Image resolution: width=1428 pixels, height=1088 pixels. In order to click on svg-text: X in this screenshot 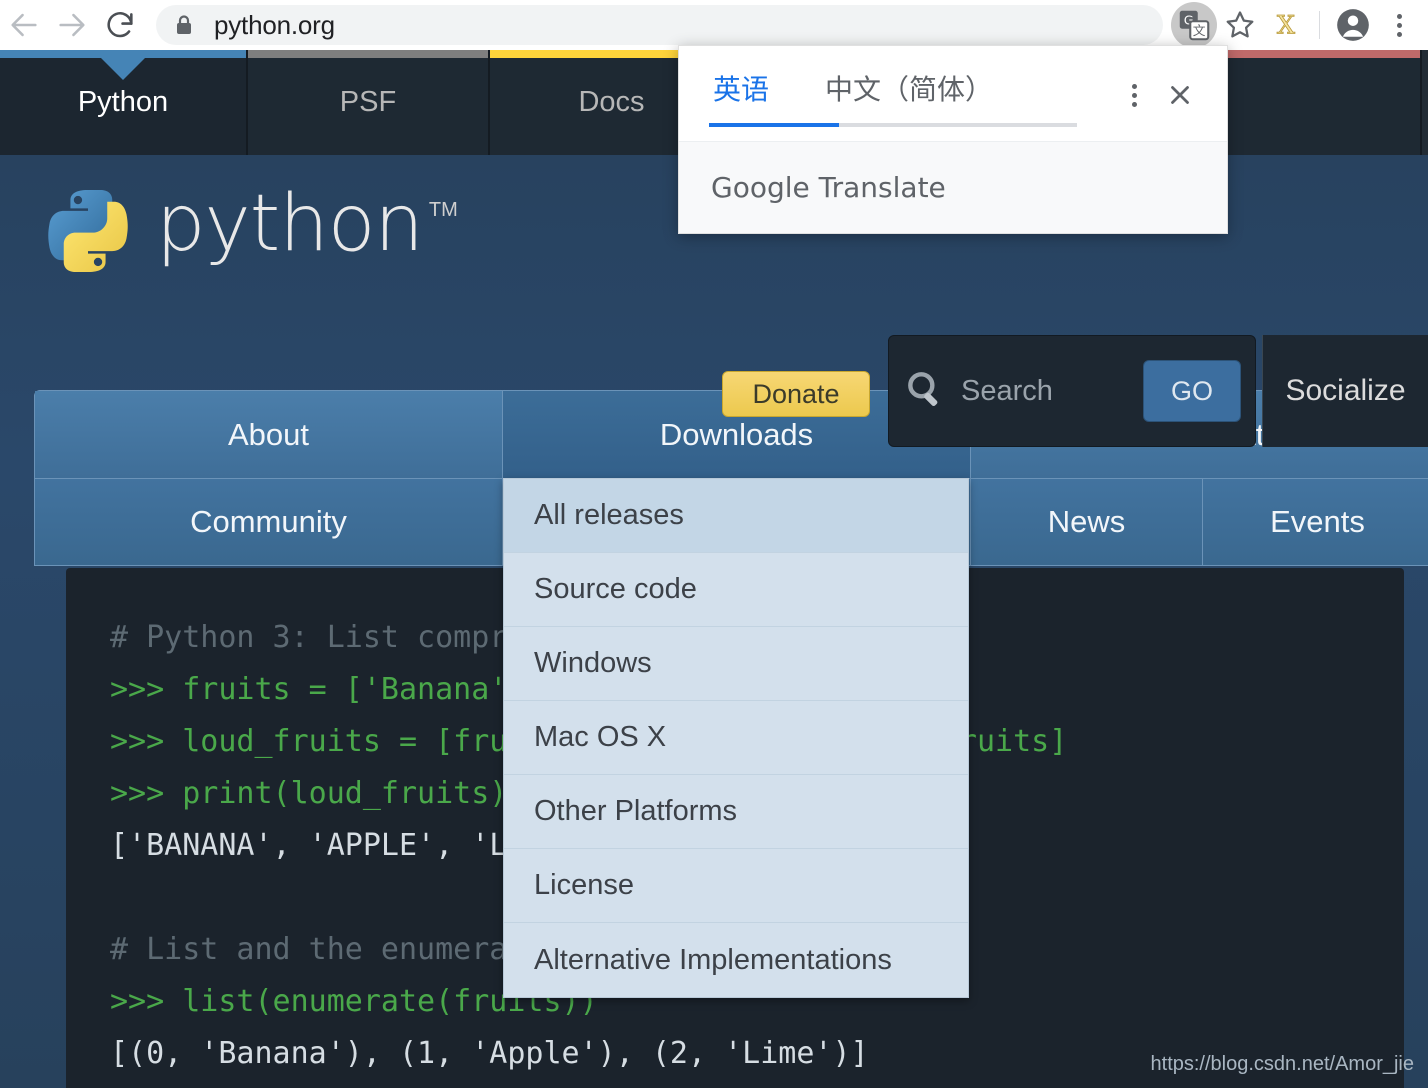, I will do `click(1286, 26)`.